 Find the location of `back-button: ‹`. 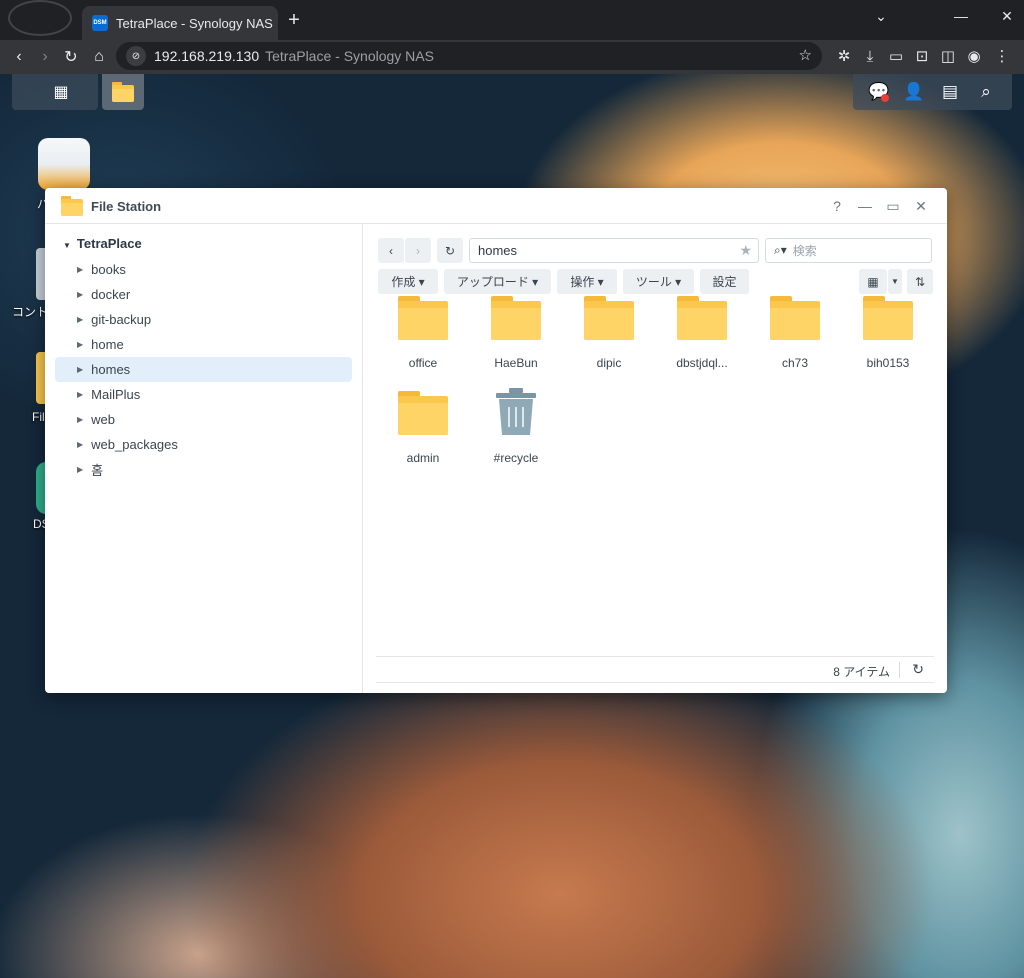

back-button: ‹ is located at coordinates (391, 250).